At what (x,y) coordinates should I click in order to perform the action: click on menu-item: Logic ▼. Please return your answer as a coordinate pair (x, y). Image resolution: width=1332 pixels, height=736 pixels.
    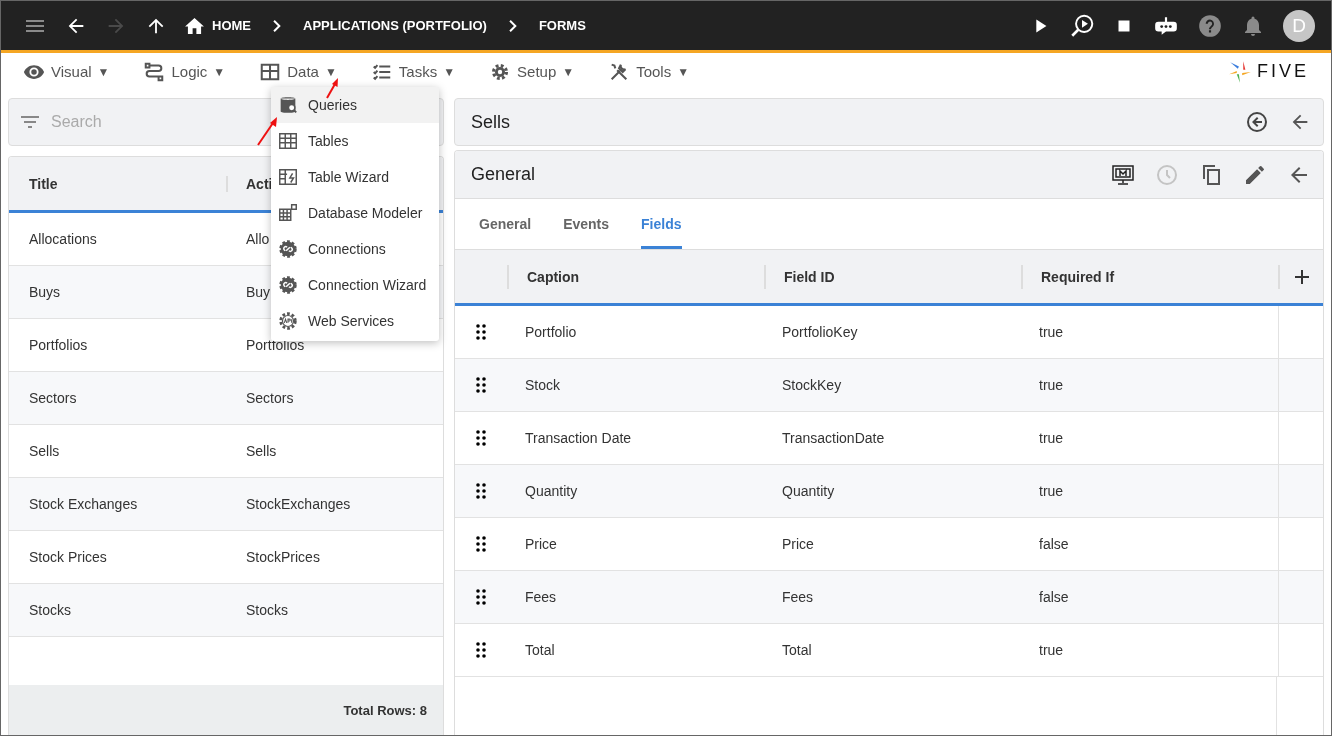
    Looking at the image, I should click on (184, 71).